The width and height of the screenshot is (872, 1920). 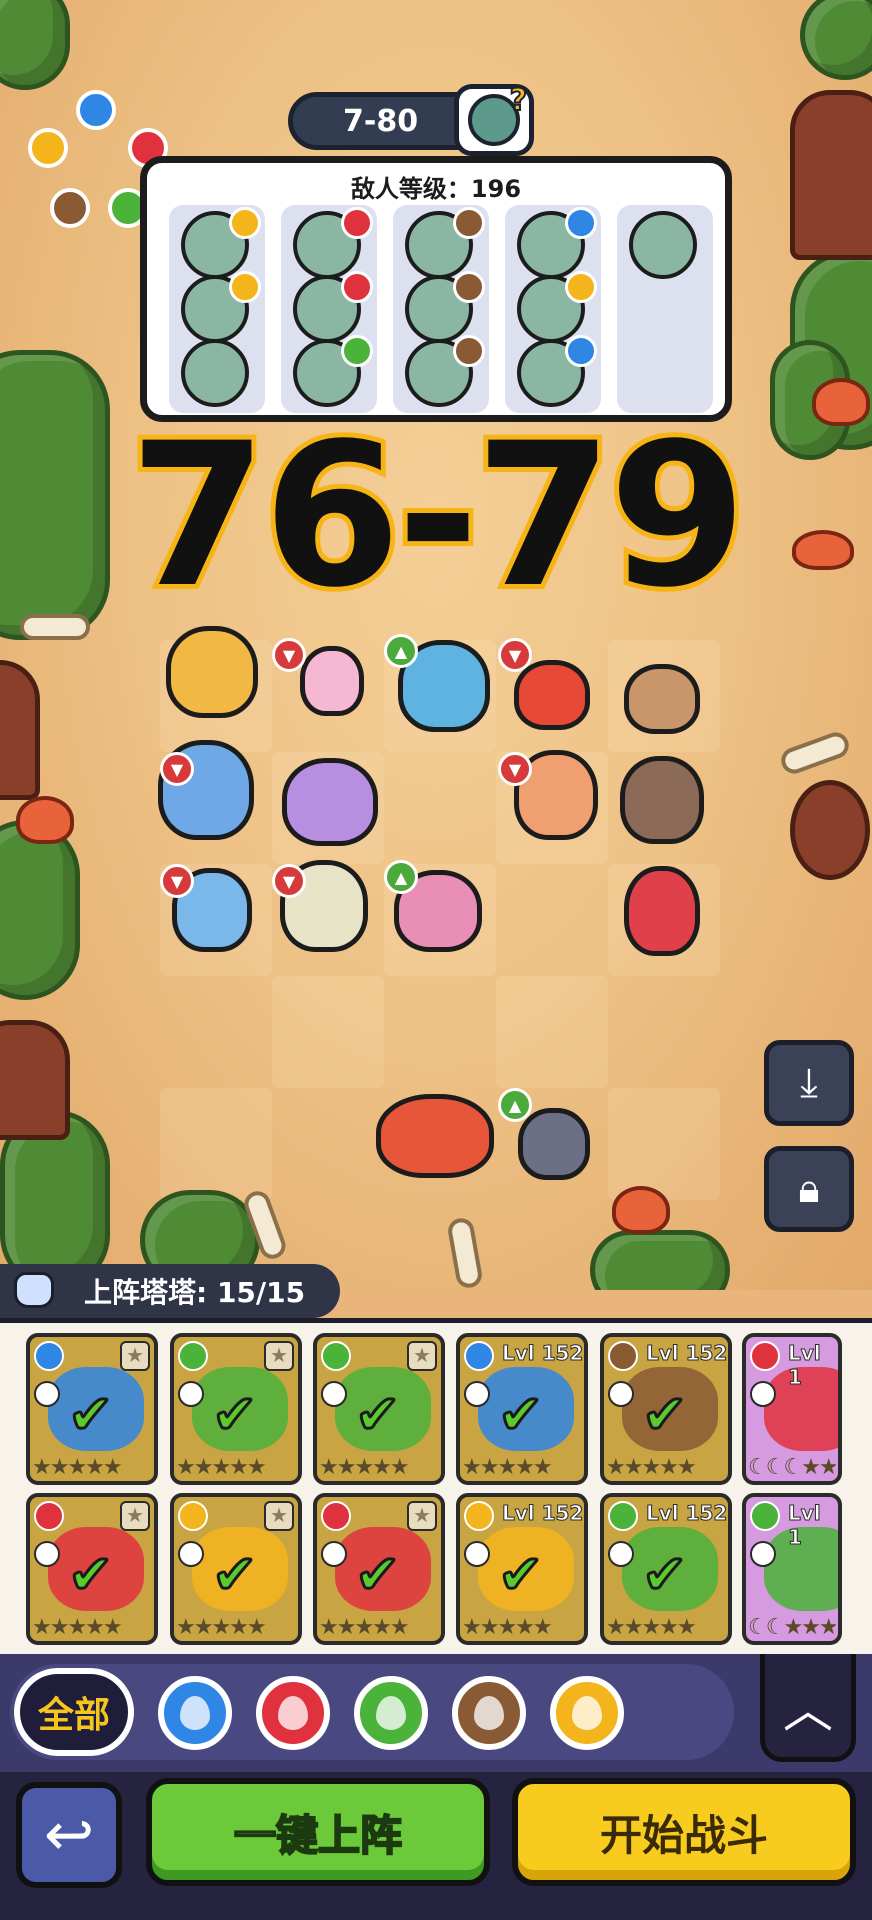 What do you see at coordinates (792, 1627) in the screenshot?
I see `star-rating: ☾☾★★★` at bounding box center [792, 1627].